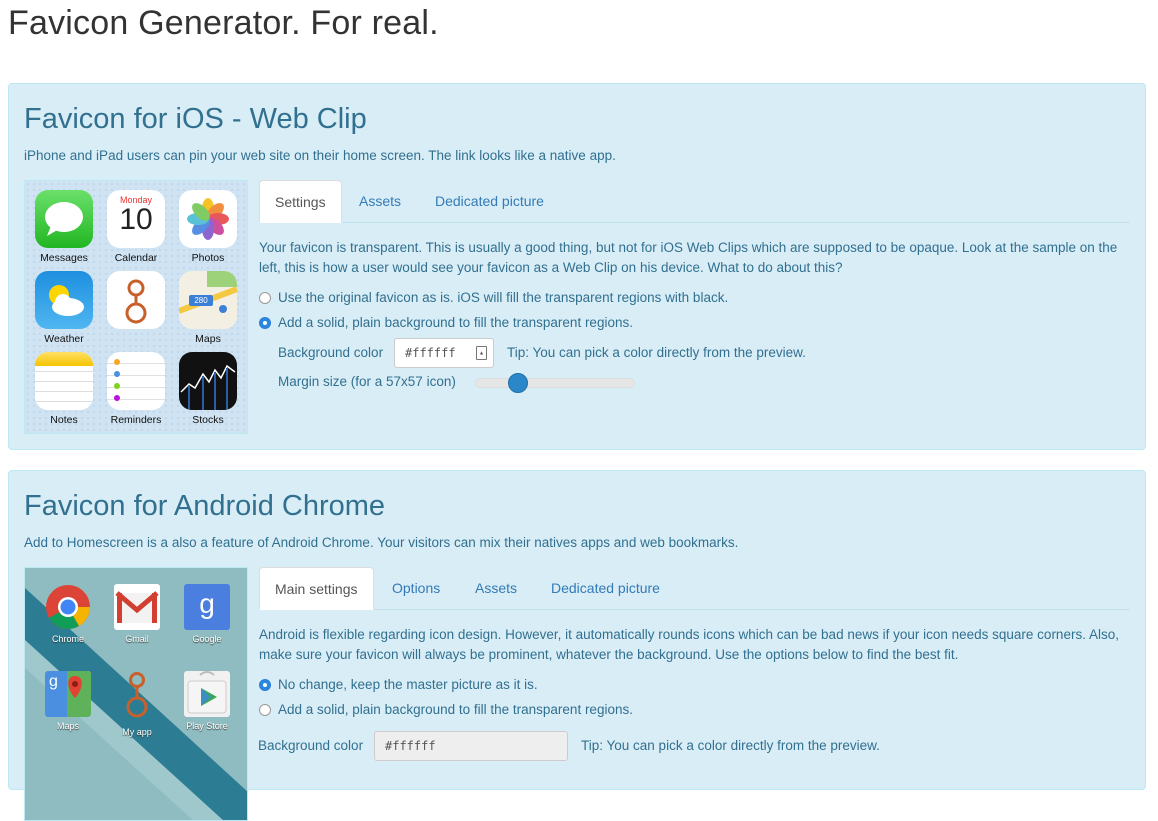 This screenshot has width=1158, height=821. Describe the element at coordinates (265, 684) in the screenshot. I see `radio-no-change` at that location.